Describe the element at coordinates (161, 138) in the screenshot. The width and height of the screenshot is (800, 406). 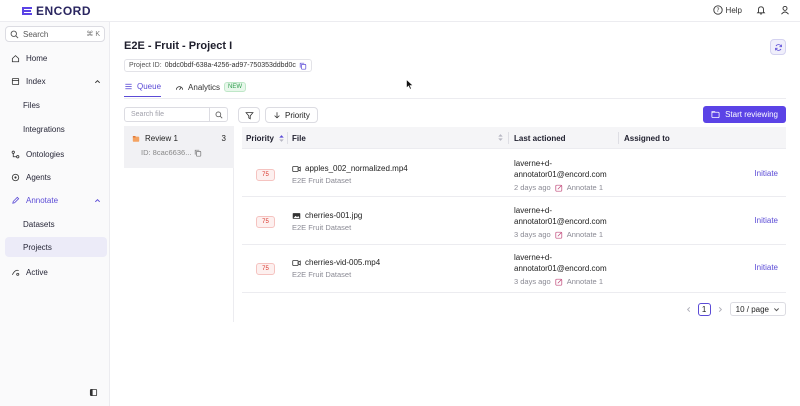
I see `stage-name: Review 1` at that location.